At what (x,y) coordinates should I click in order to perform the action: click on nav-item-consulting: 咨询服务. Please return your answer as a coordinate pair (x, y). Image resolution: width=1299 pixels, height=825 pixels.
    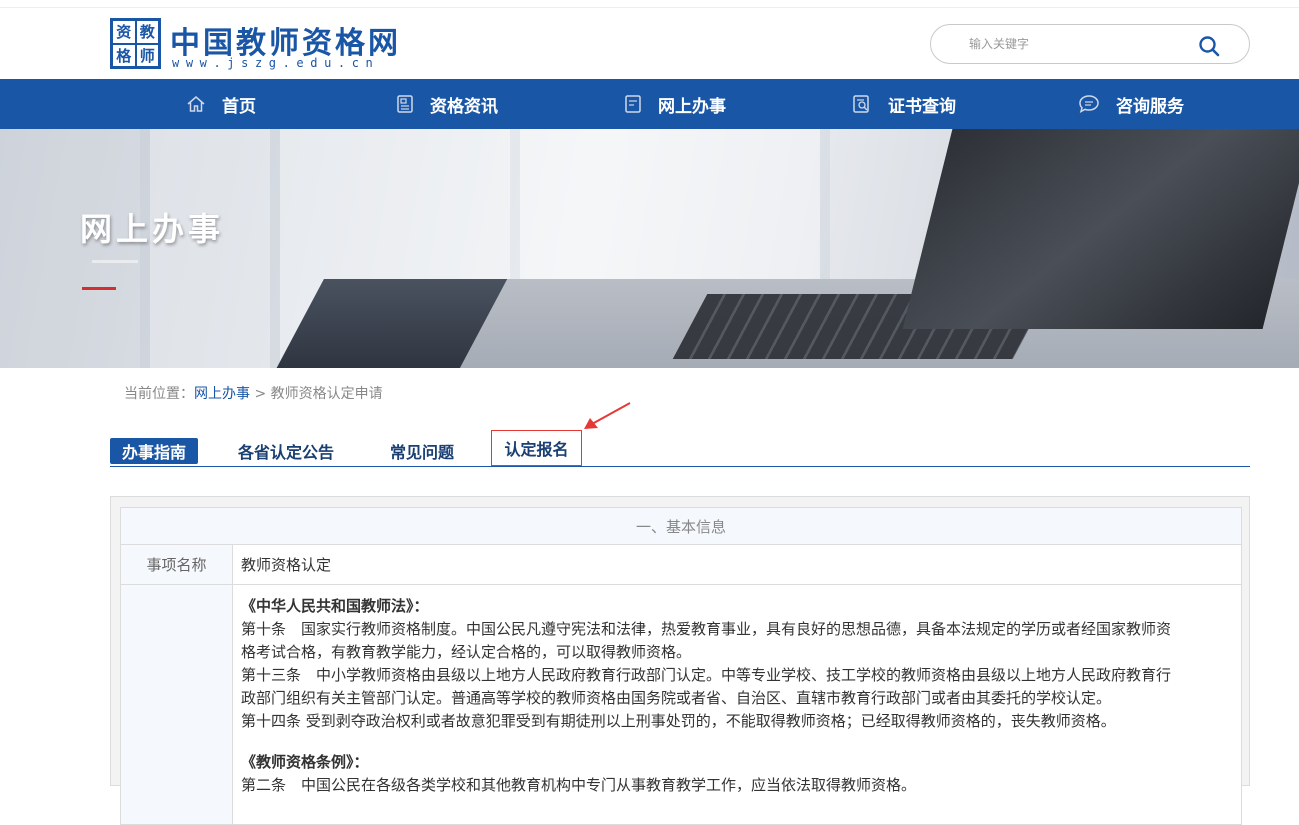
    Looking at the image, I should click on (1131, 104).